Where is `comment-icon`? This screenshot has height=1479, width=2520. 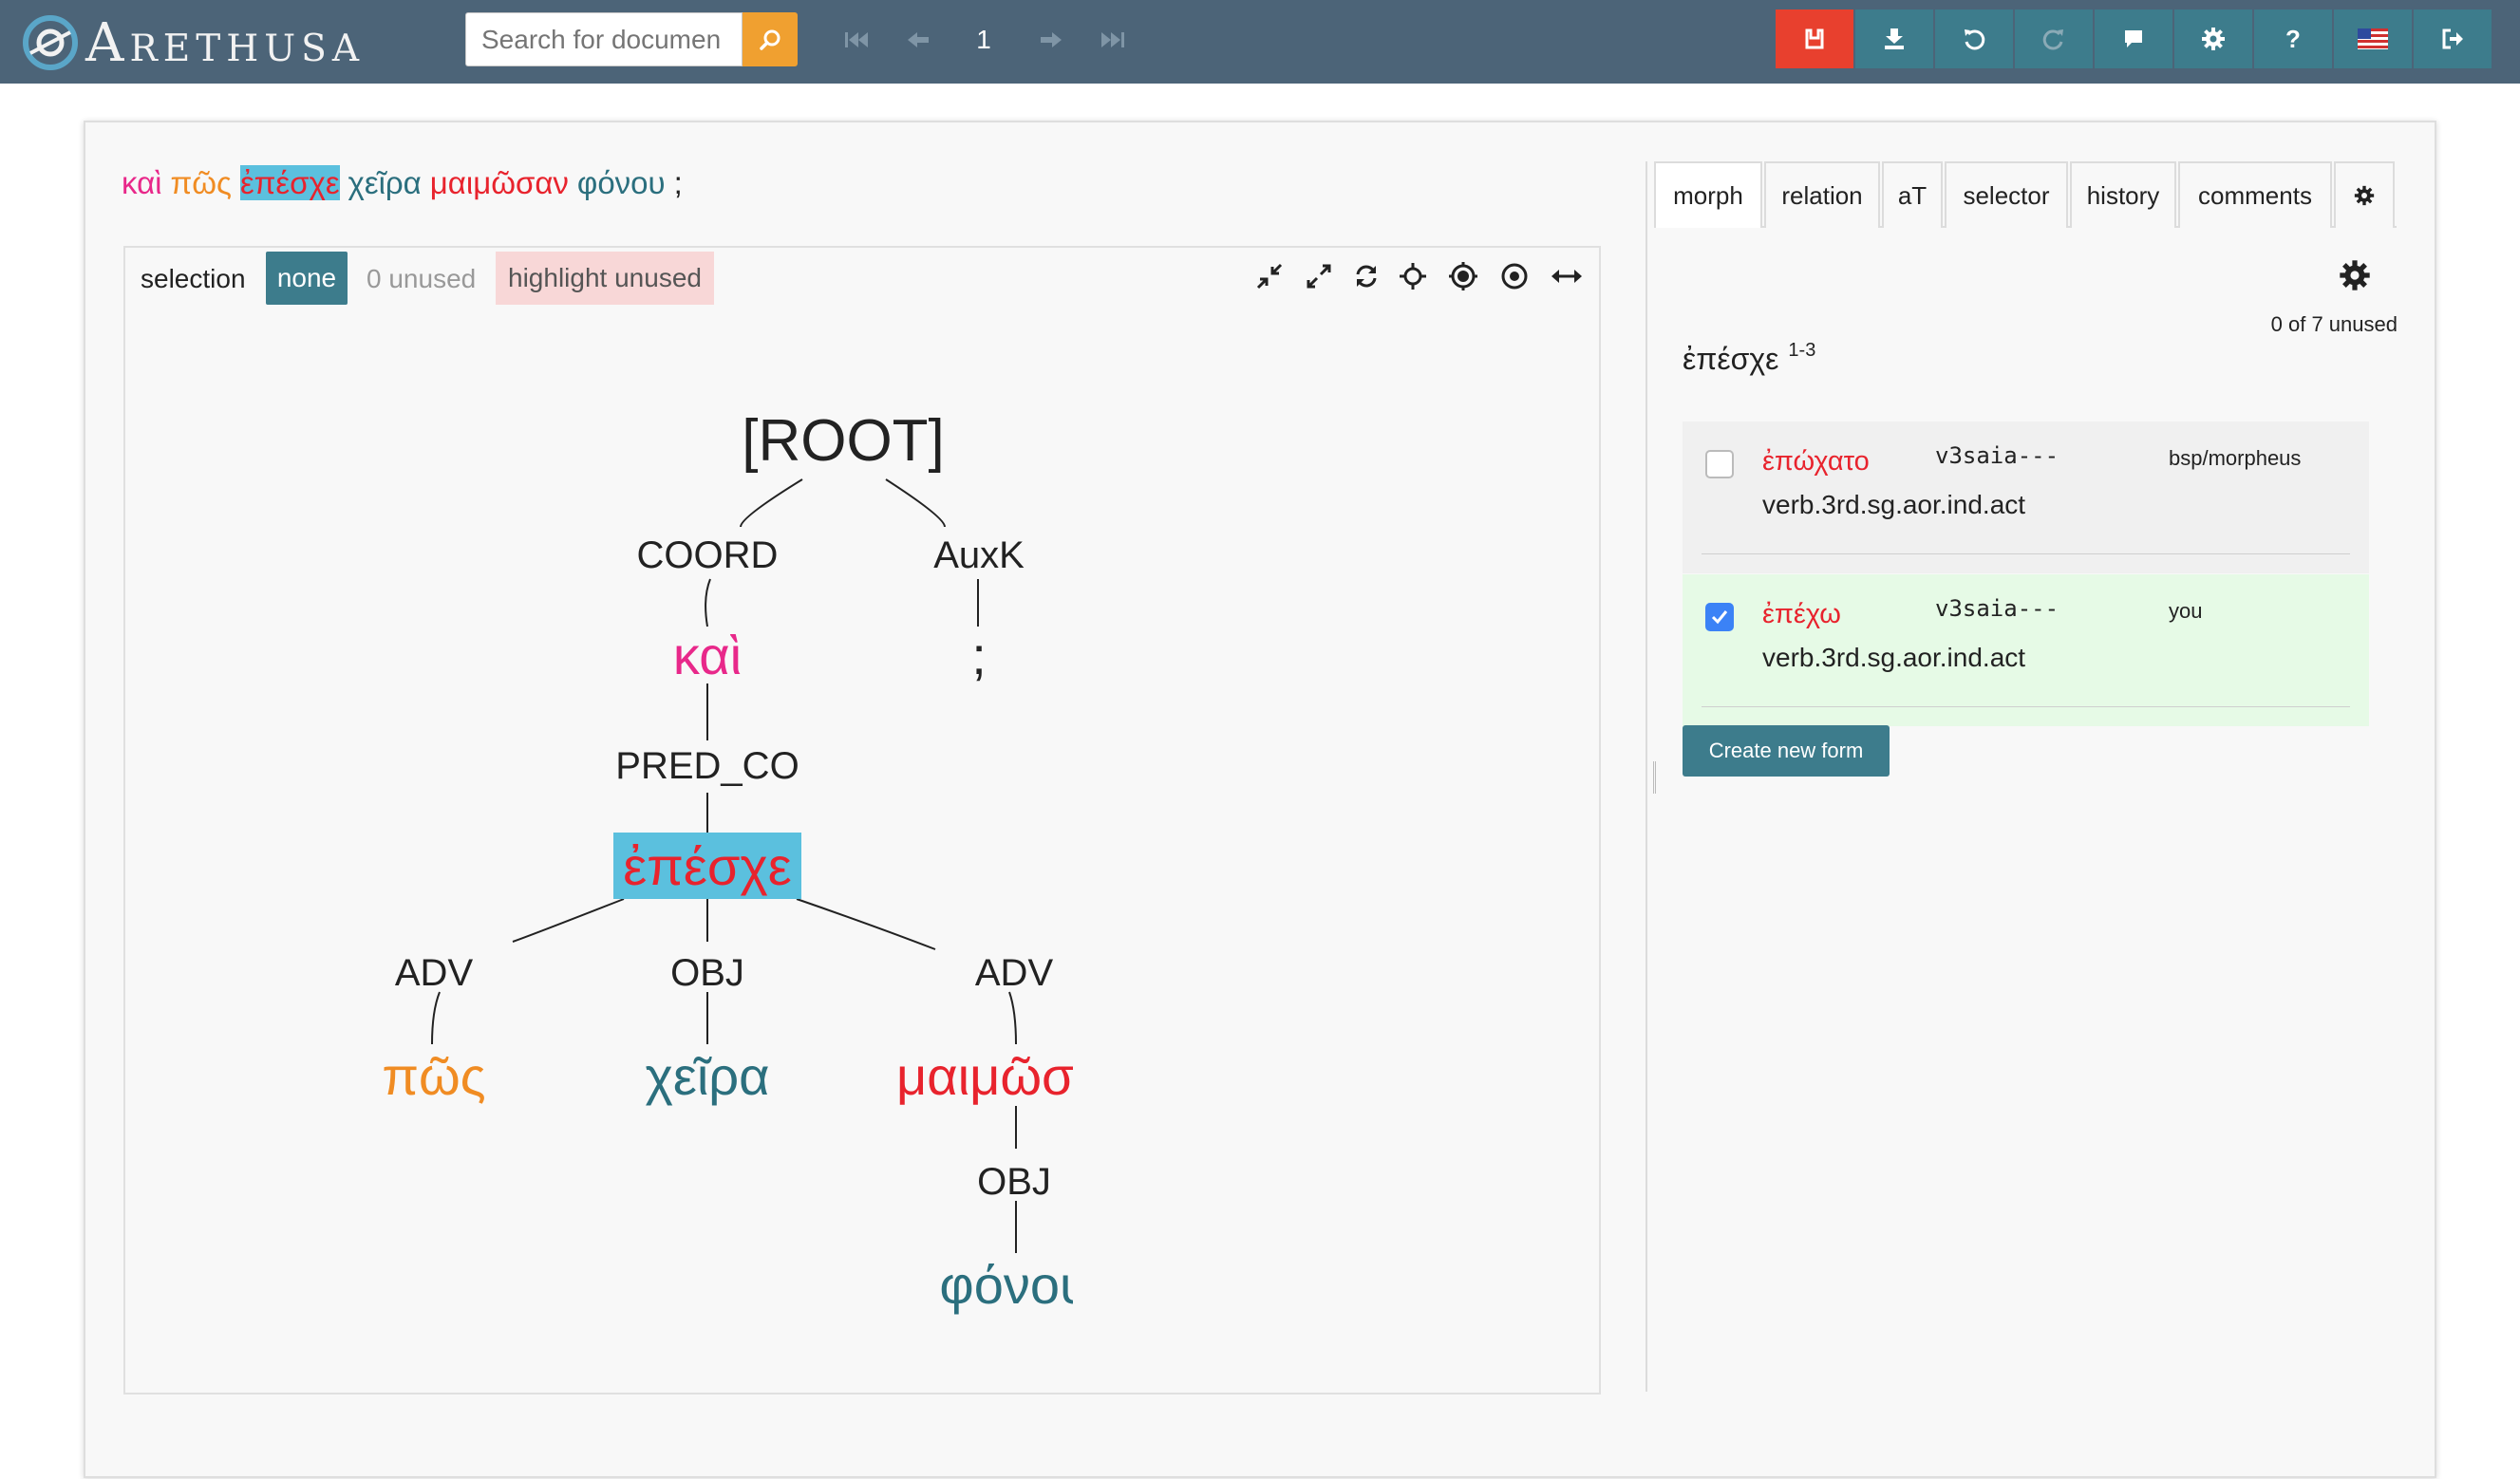 comment-icon is located at coordinates (2133, 38).